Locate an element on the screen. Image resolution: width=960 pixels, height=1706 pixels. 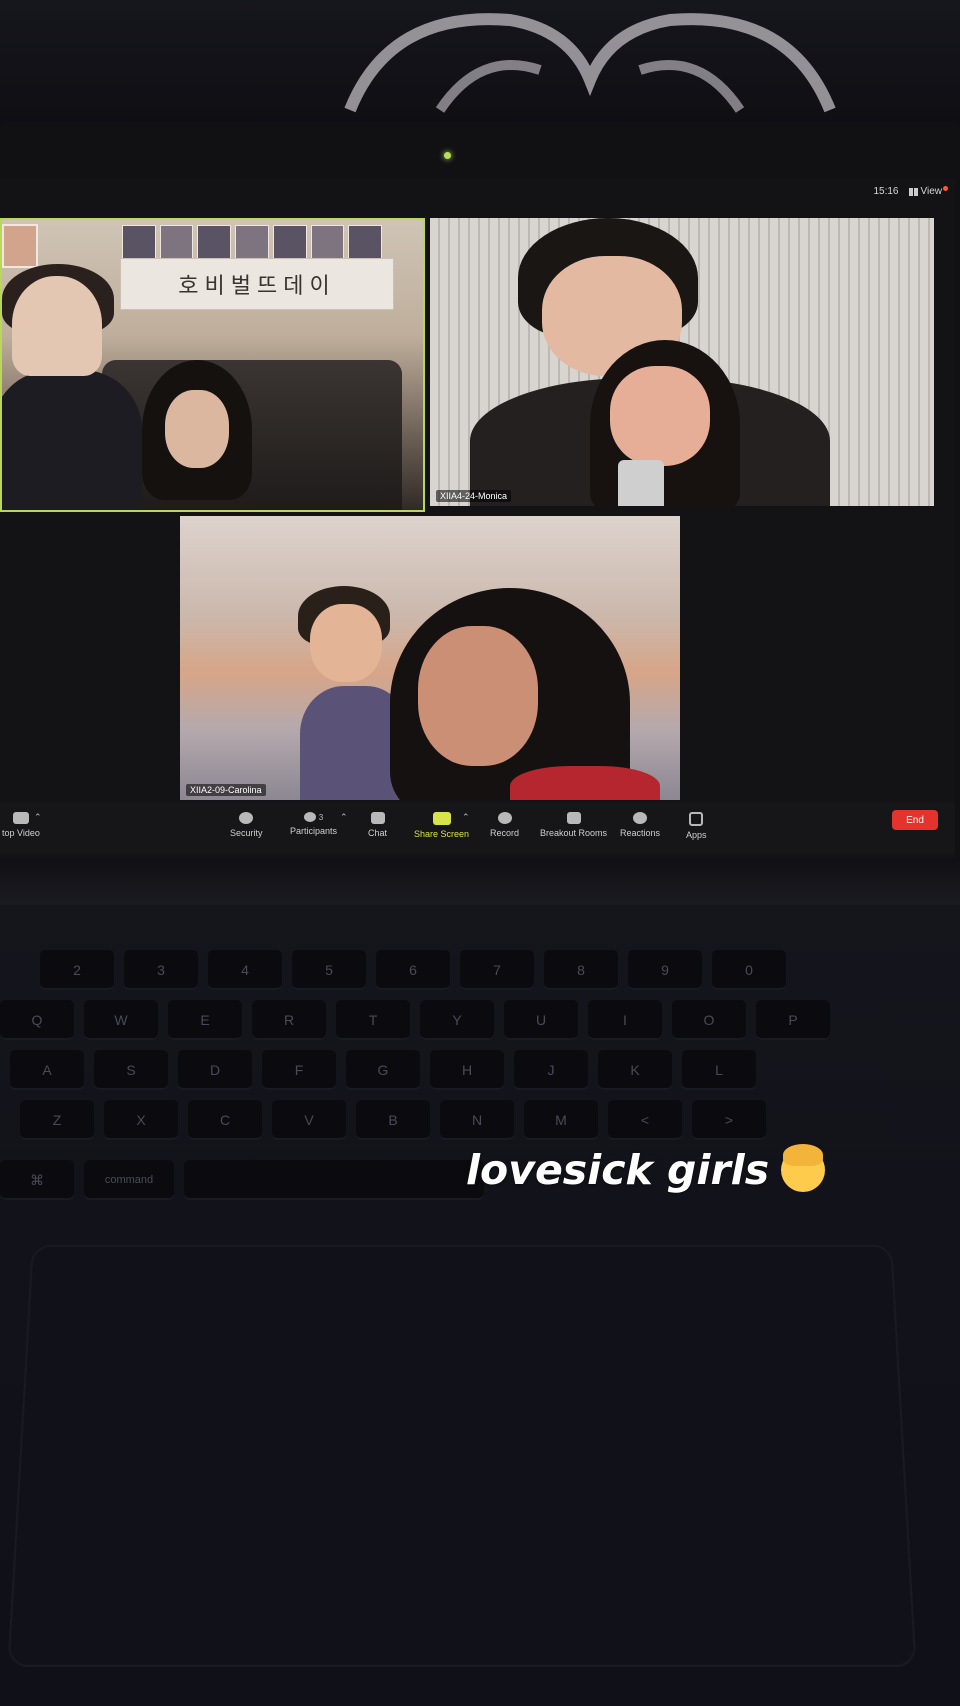
top-right-controls: 15:16 View is located at coordinates (910, 191).